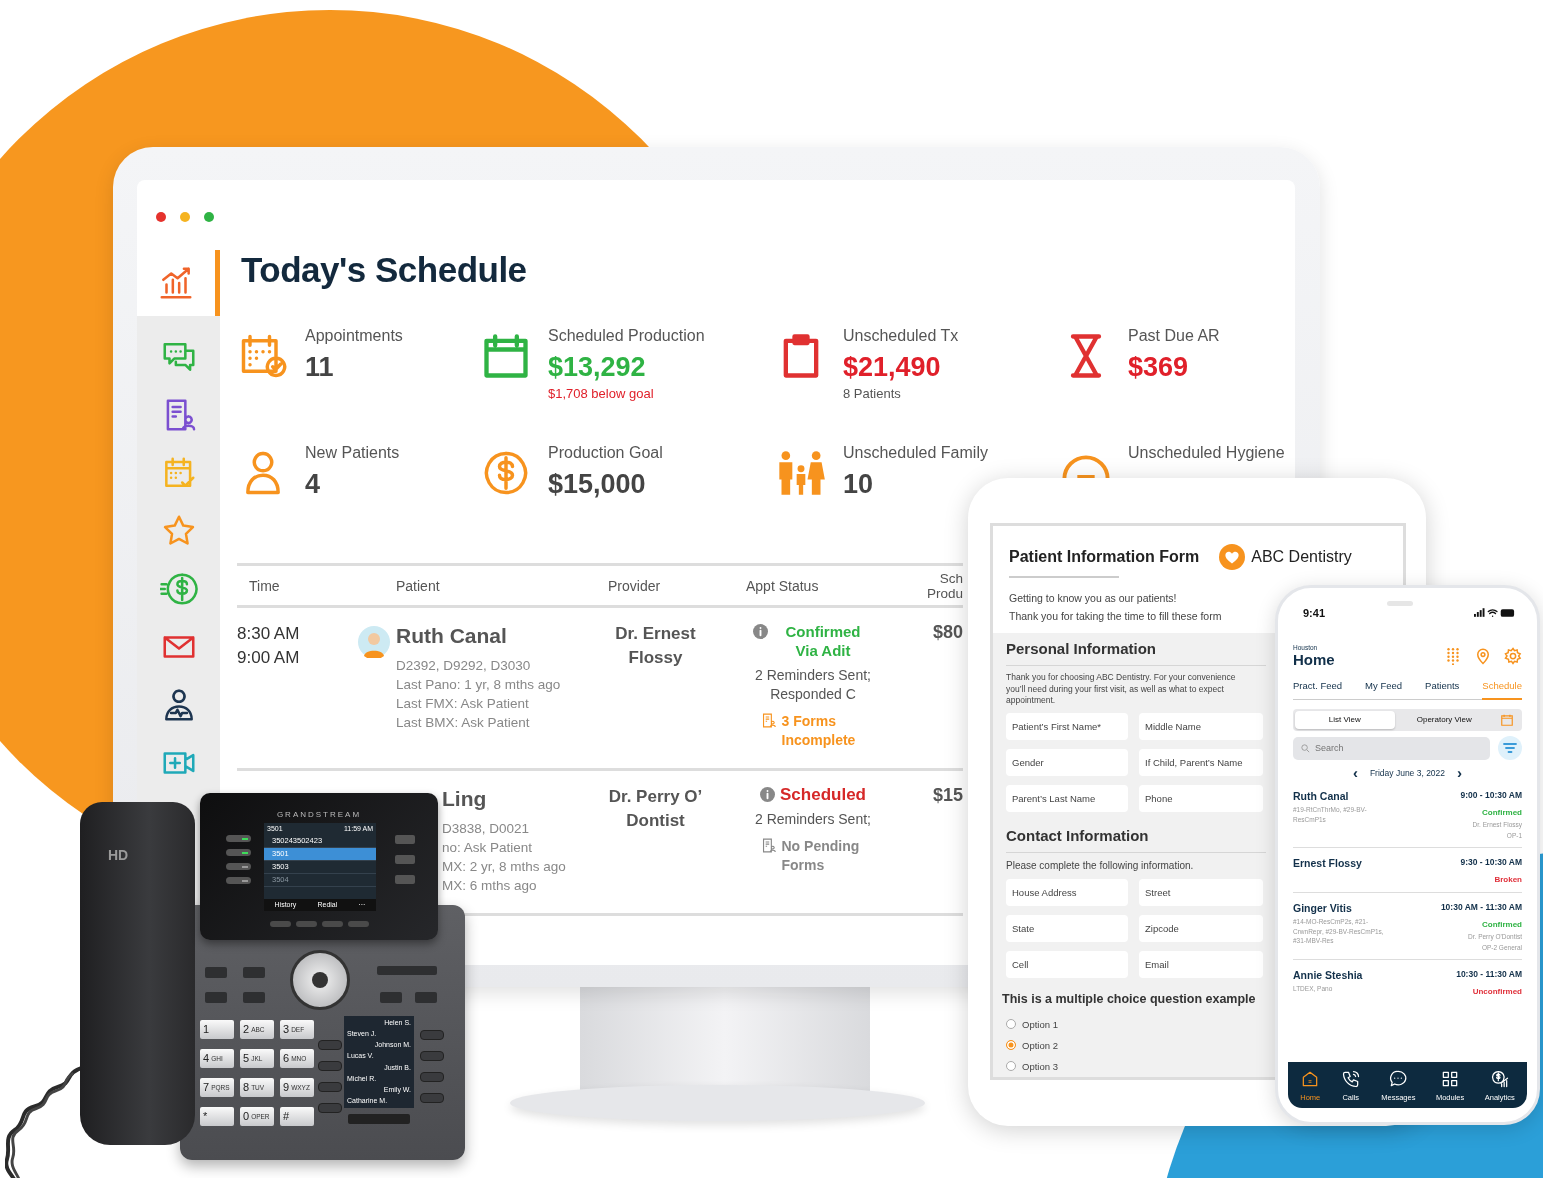 The width and height of the screenshot is (1543, 1178). I want to click on reminders-text: 2 Reminders Sent; Responded C, so click(813, 685).